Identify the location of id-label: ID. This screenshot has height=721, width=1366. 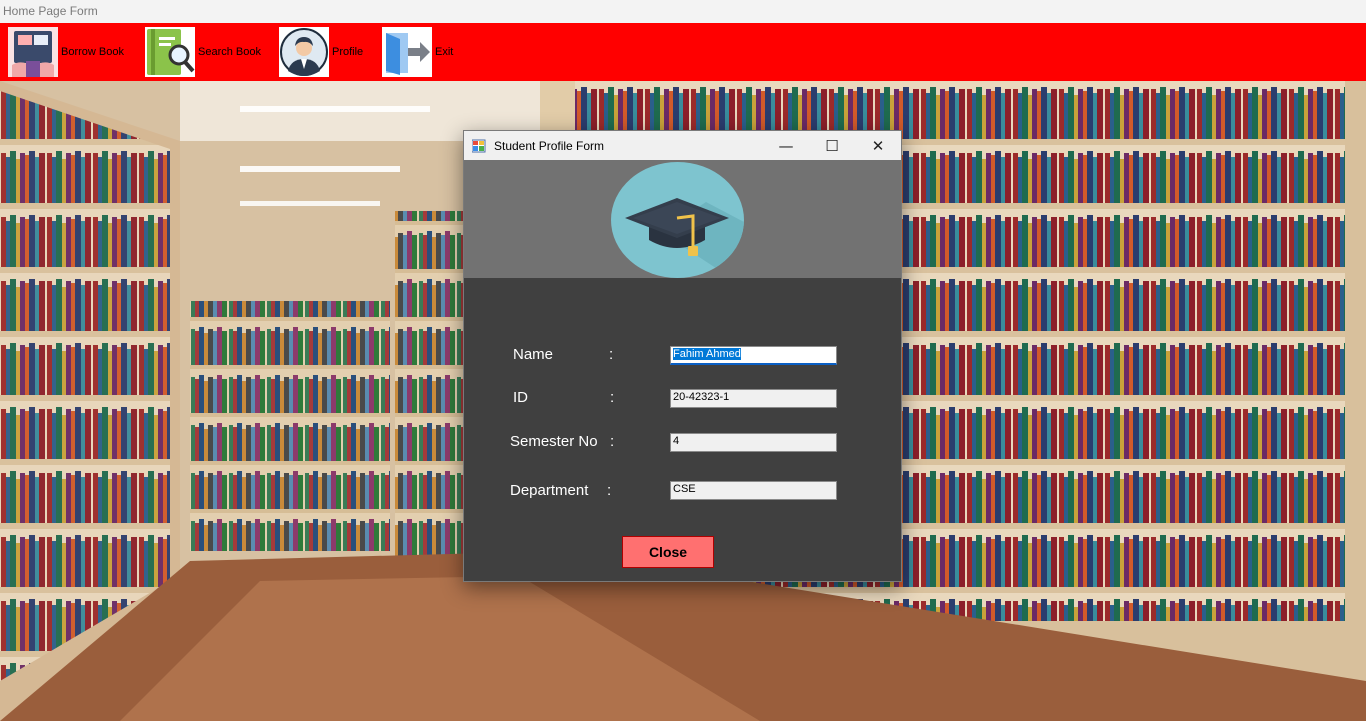
(520, 397).